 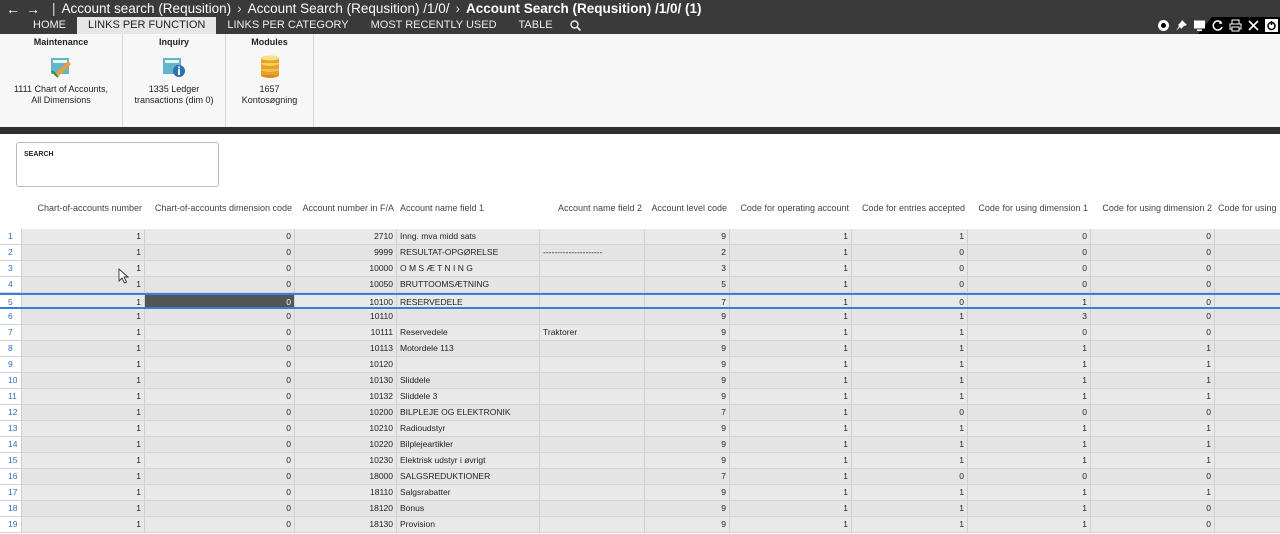 I want to click on table-row: 6 1 0 10110 9 1 1 3 0, so click(x=640, y=317).